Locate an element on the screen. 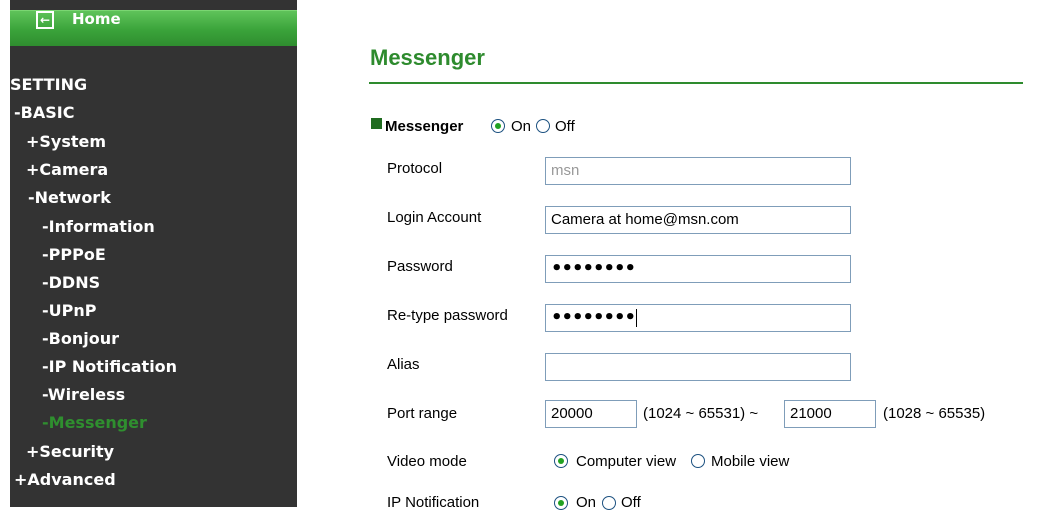 The image size is (1053, 511). password-input: •••••••• is located at coordinates (698, 269).